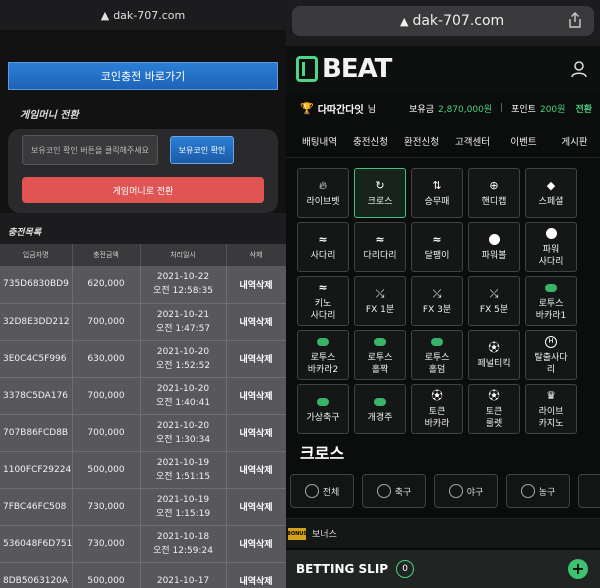 This screenshot has width=600, height=588. What do you see at coordinates (323, 409) in the screenshot?
I see `game-tile: 가상축구` at bounding box center [323, 409].